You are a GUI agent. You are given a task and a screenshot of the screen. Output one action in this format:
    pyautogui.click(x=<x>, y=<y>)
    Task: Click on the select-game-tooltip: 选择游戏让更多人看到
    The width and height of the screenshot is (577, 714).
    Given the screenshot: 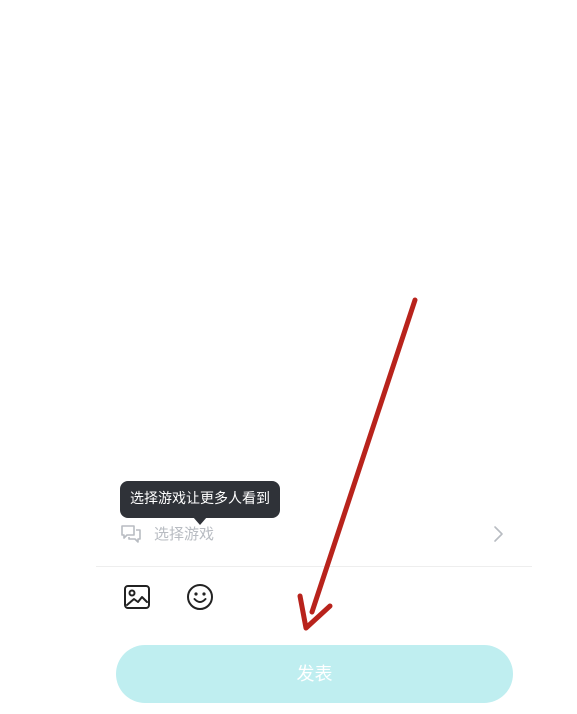 What is the action you would take?
    pyautogui.click(x=200, y=499)
    